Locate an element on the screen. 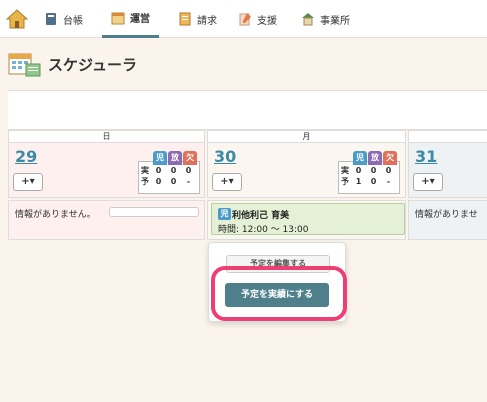 Image resolution: width=487 pixels, height=402 pixels. date-link: 29 is located at coordinates (26, 156).